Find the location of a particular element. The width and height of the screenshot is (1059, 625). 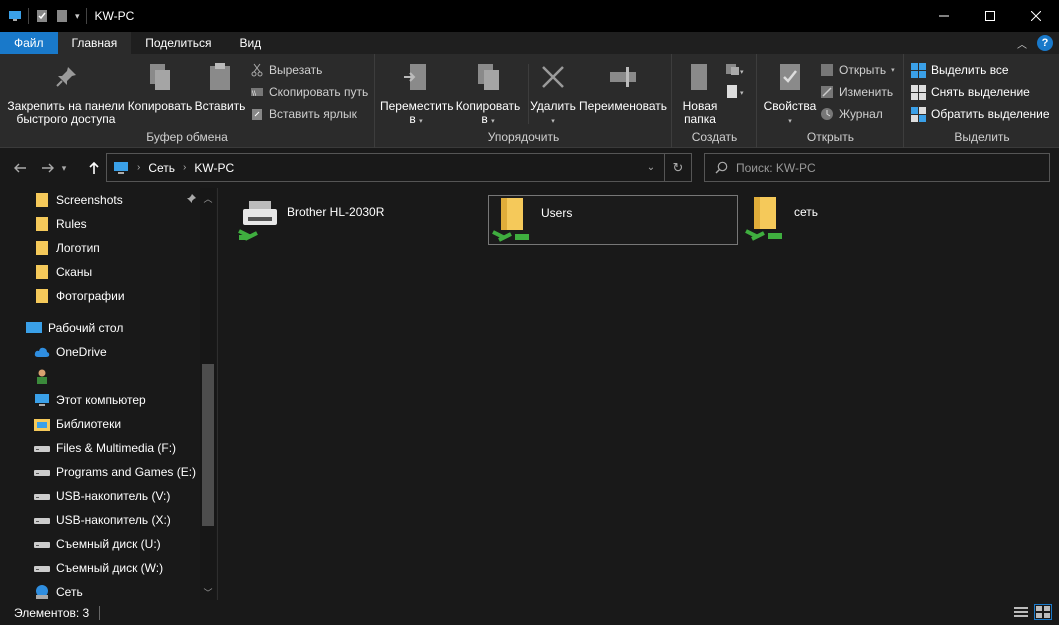

paste-shortcut-button: Вставить ярлык is located at coordinates (303, 114).